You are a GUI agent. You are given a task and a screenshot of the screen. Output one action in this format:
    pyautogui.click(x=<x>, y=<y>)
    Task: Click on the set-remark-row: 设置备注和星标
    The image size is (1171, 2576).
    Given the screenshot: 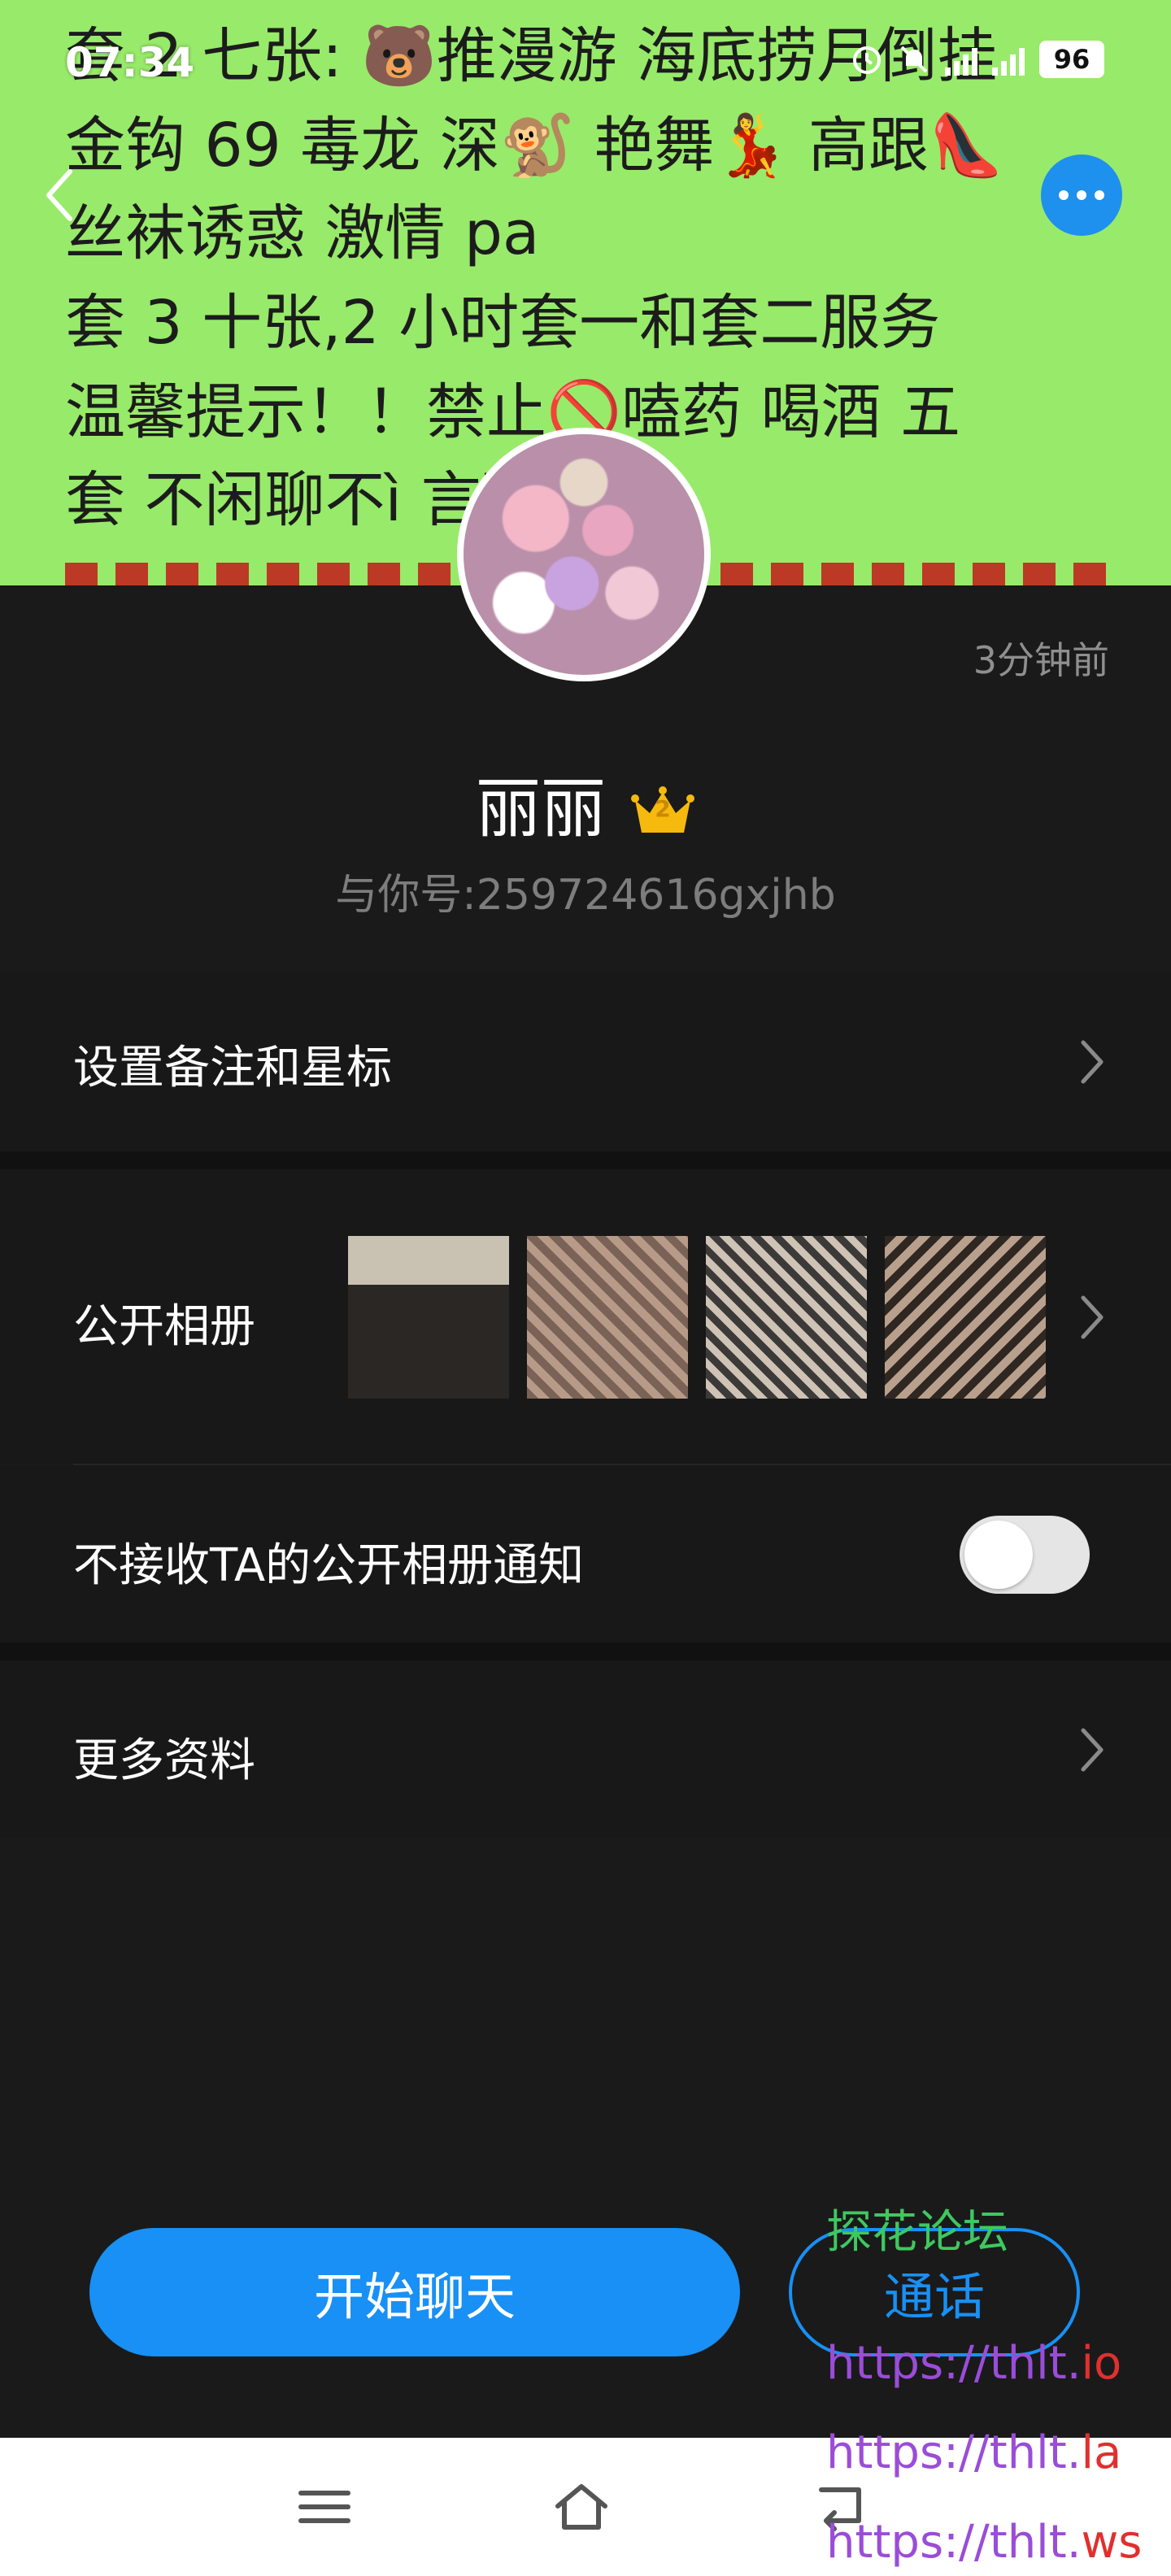 What is the action you would take?
    pyautogui.click(x=585, y=1062)
    